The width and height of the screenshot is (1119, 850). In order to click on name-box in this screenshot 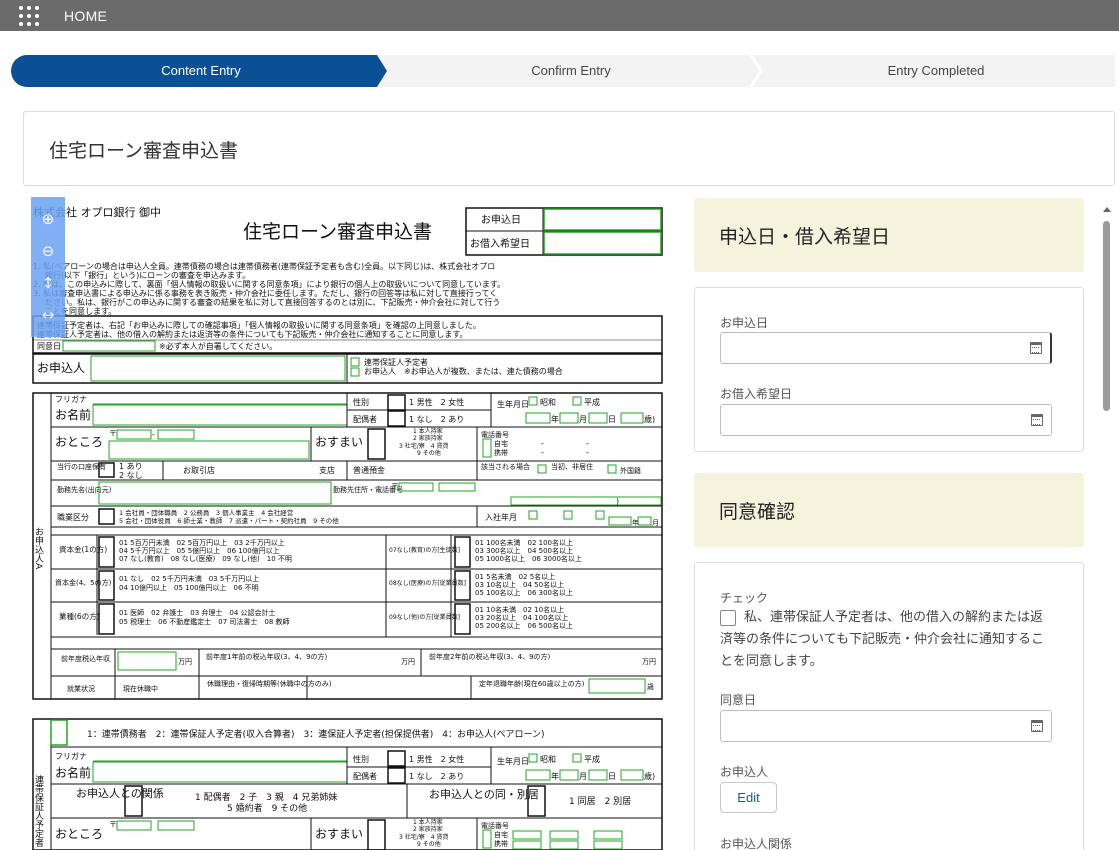, I will do `click(220, 415)`.